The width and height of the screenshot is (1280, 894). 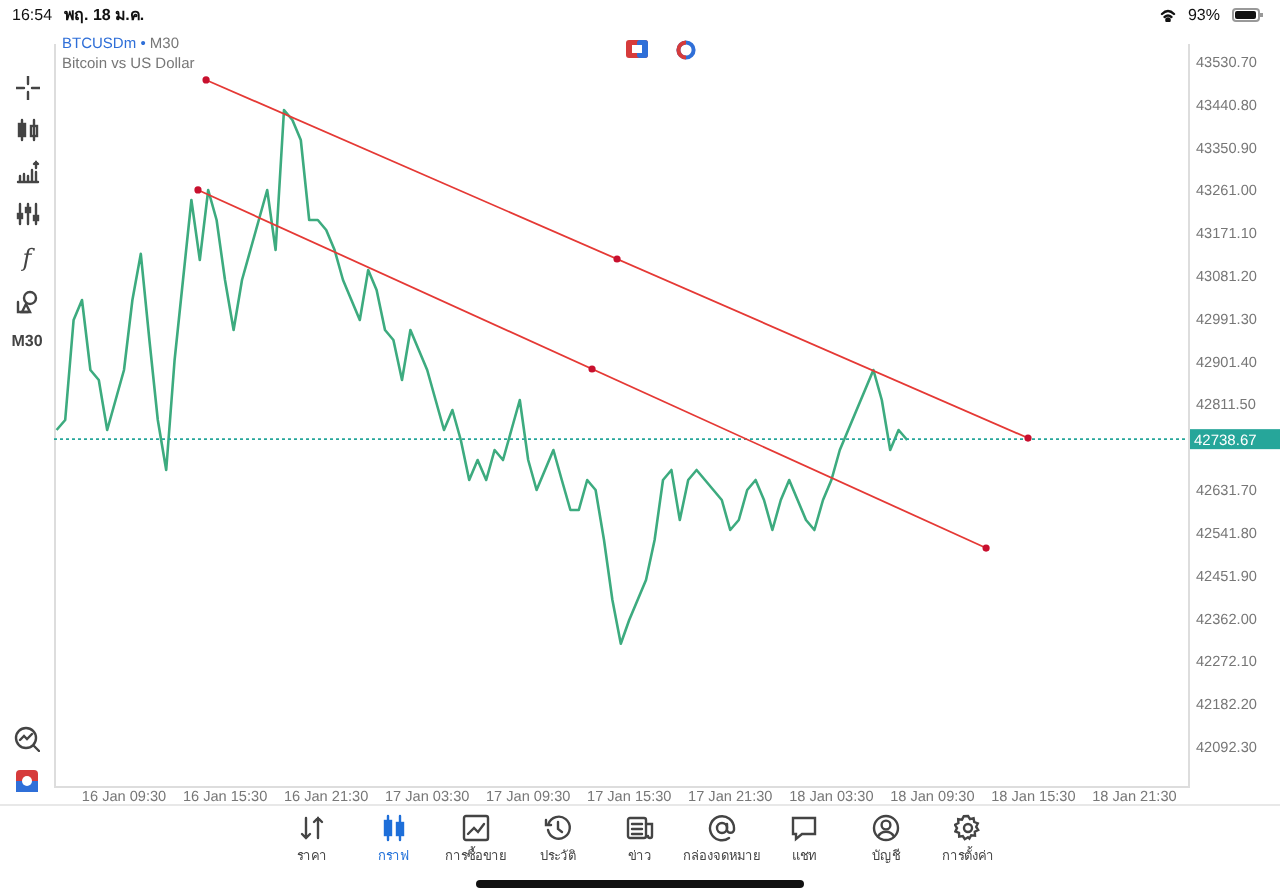 I want to click on app-logo-icon, so click(x=27, y=781).